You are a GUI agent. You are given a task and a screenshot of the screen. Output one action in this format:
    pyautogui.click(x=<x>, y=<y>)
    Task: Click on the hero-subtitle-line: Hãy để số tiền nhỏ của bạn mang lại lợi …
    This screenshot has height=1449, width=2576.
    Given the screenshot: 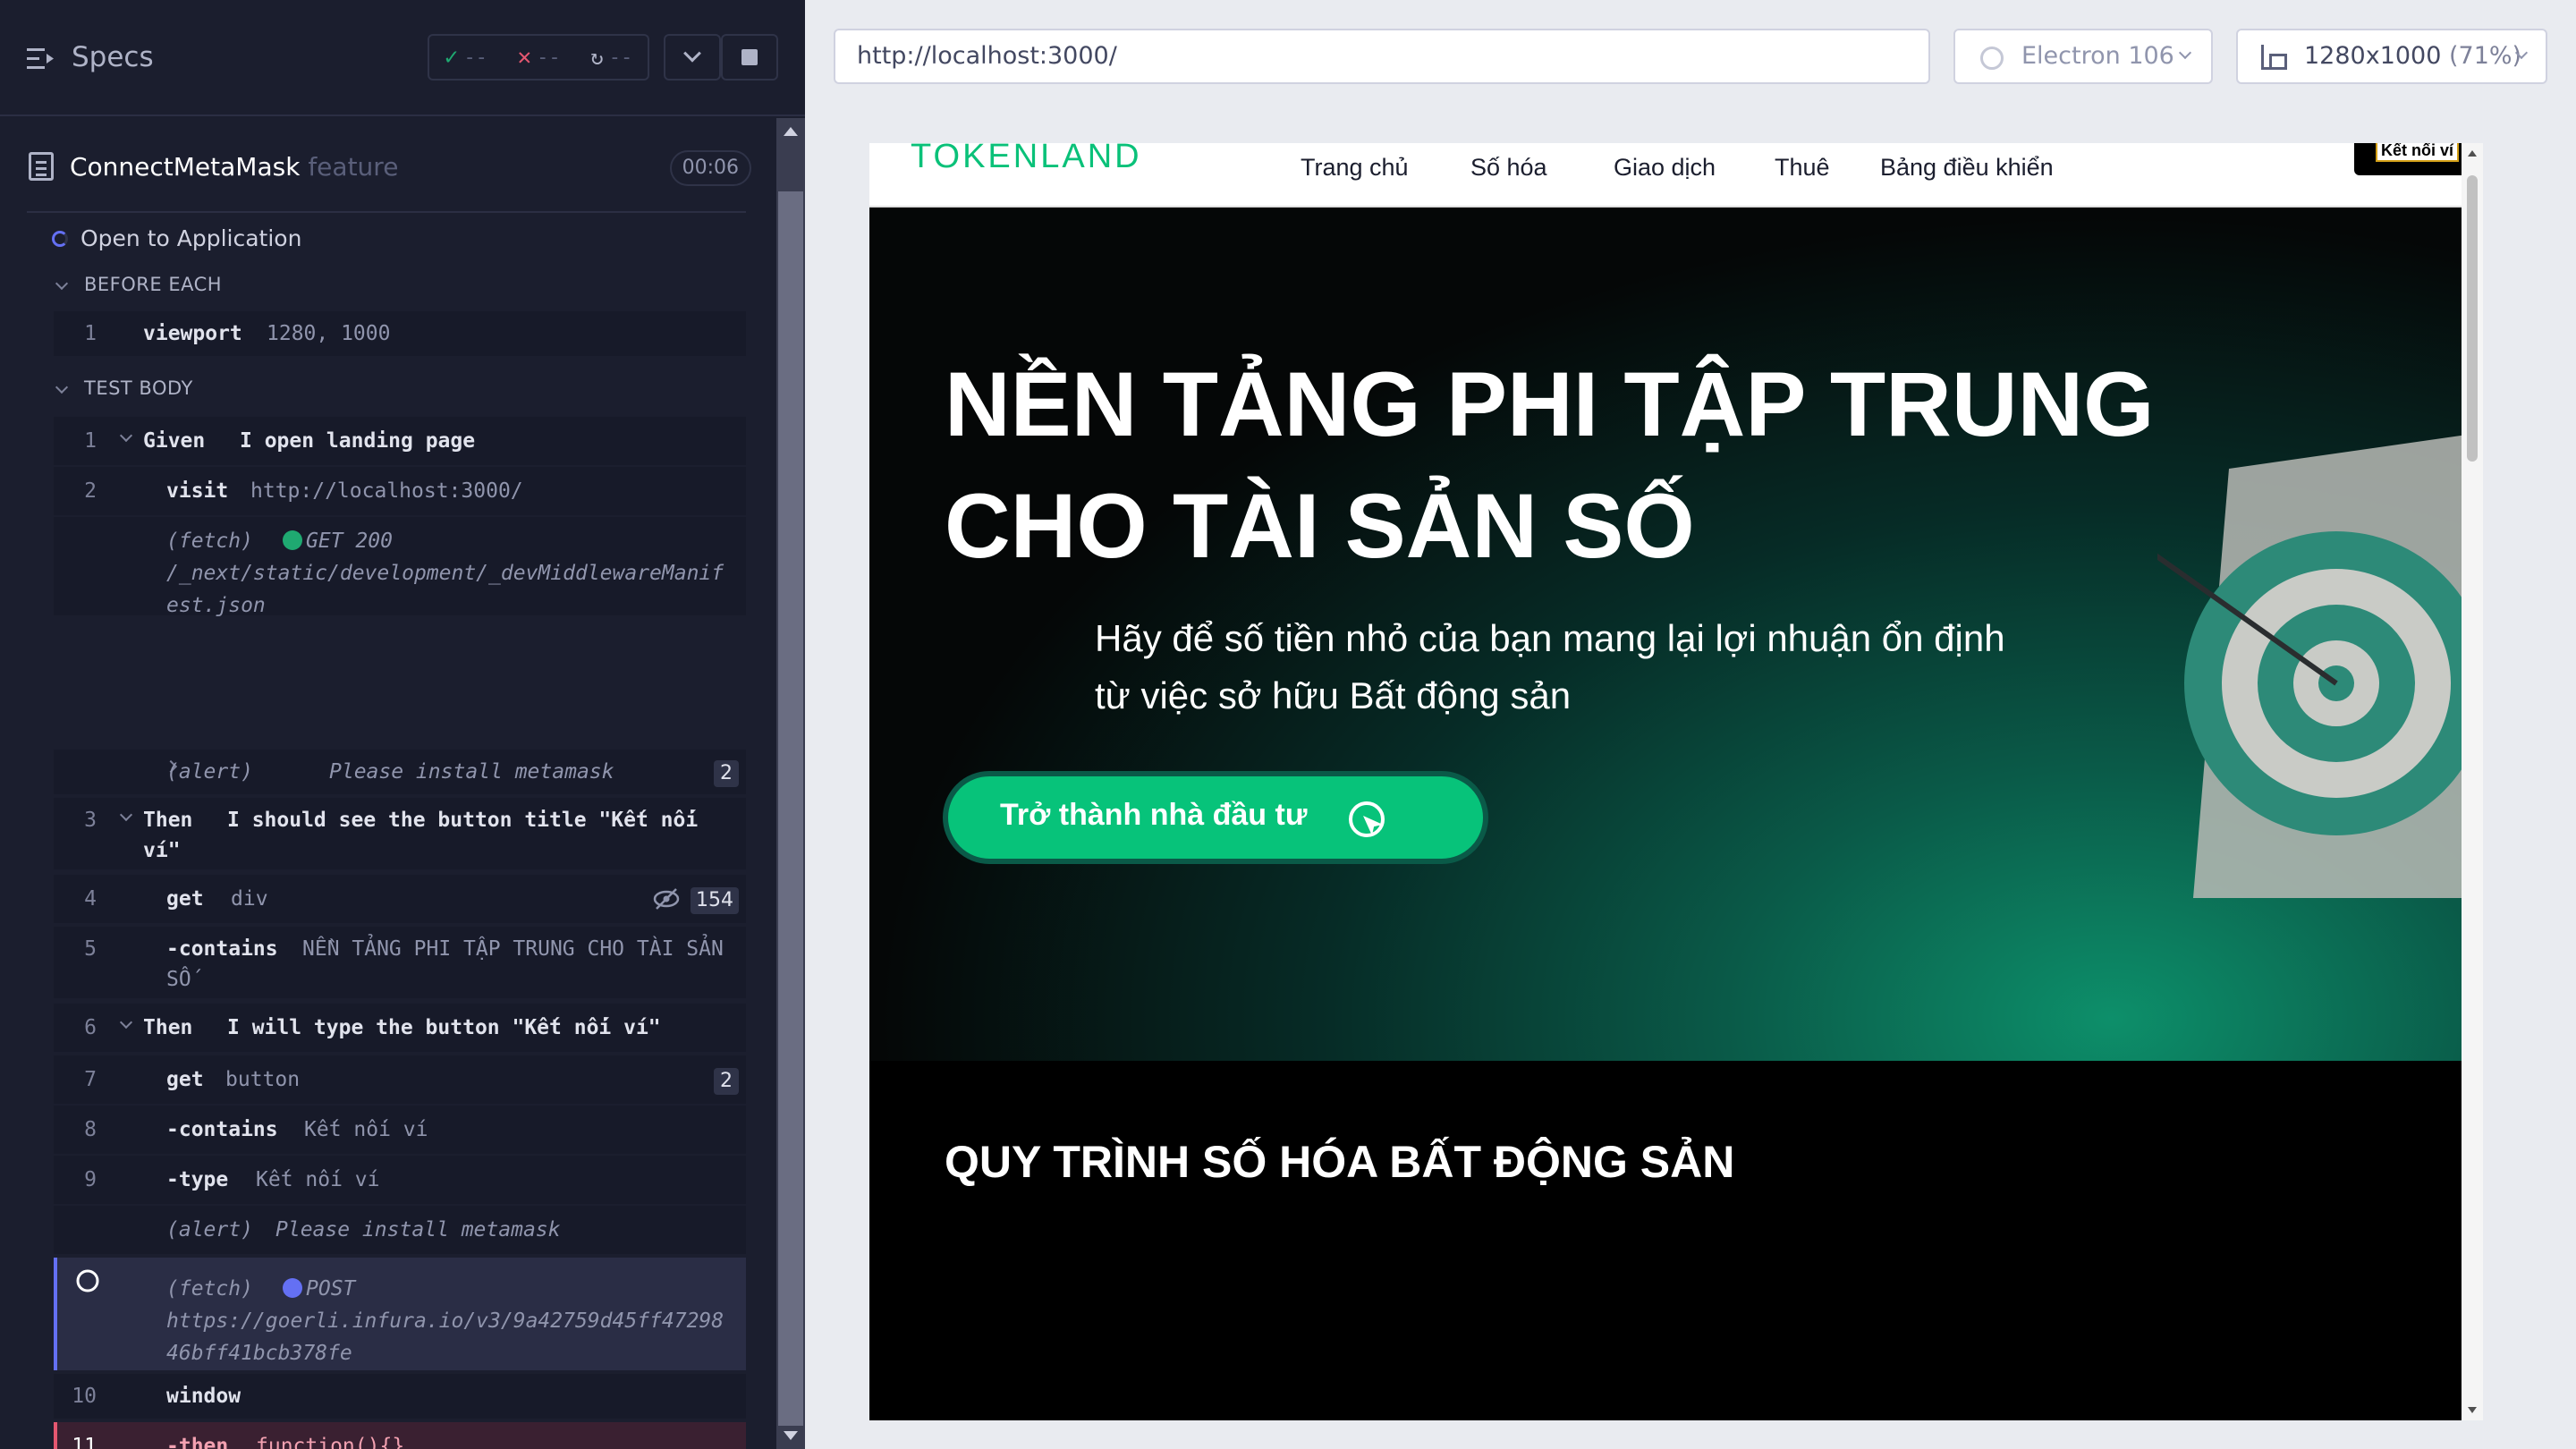 What is the action you would take?
    pyautogui.click(x=1550, y=638)
    